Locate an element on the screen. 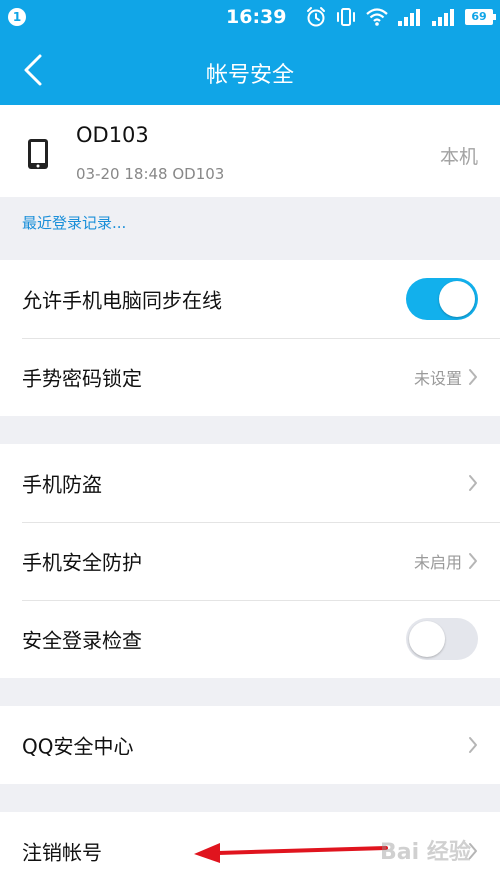 The width and height of the screenshot is (500, 890). status-time: 16:39 is located at coordinates (256, 17).